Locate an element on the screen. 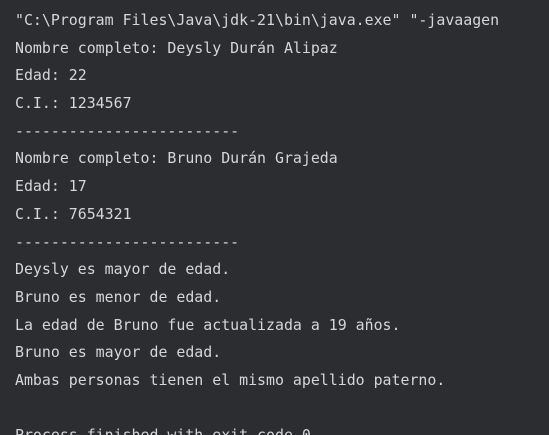 The image size is (549, 435). console-line-age-1: Edad: 22 is located at coordinates (51, 75).